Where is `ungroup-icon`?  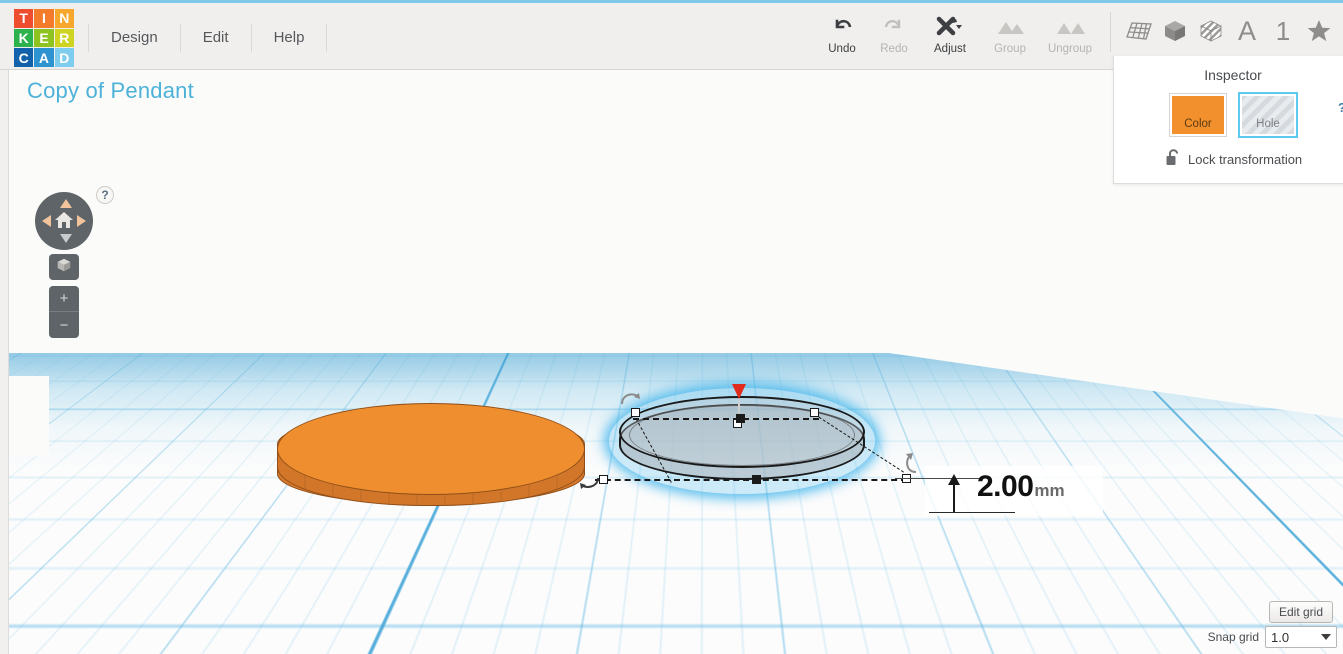 ungroup-icon is located at coordinates (1070, 27).